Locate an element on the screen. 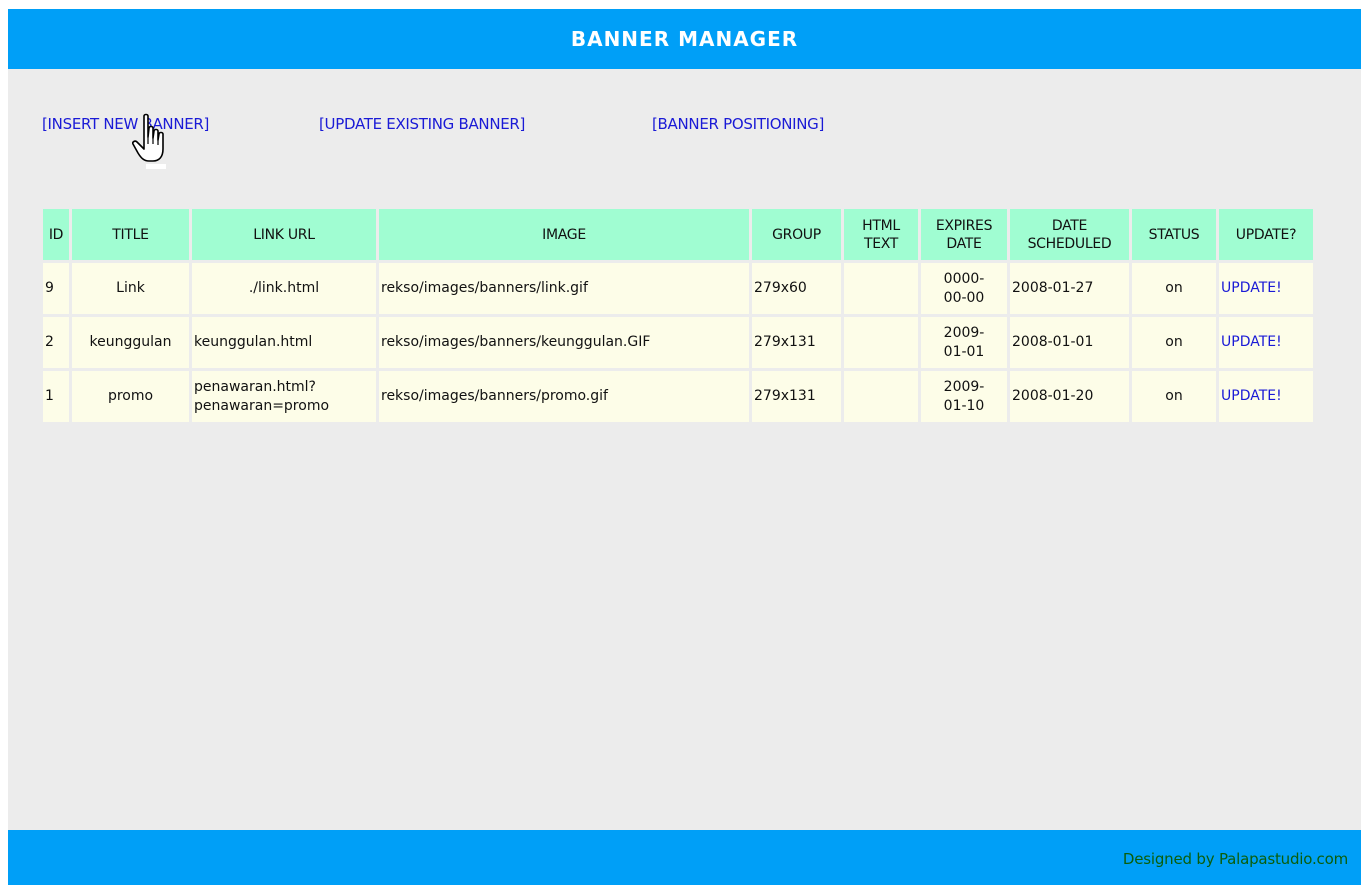 The image size is (1361, 885). page-title: BANNER MANAGER is located at coordinates (684, 39).